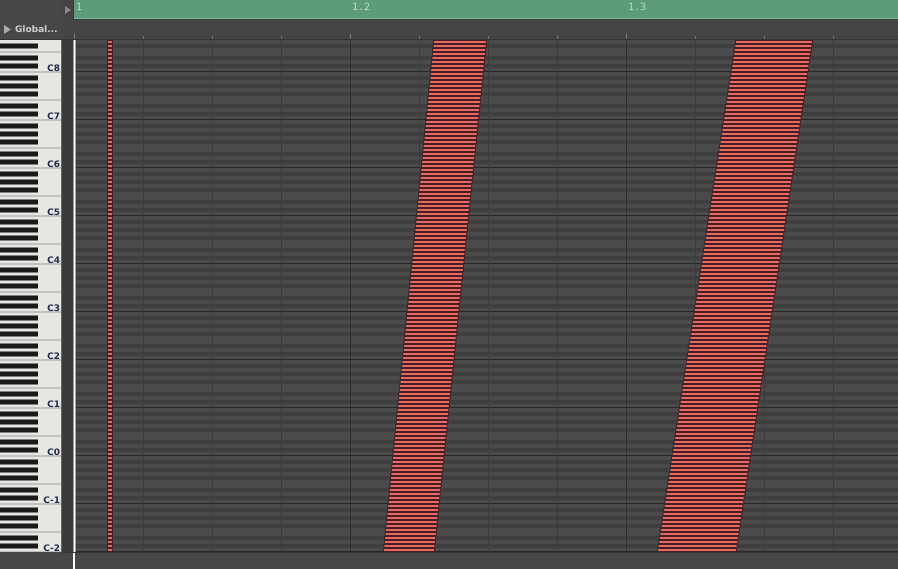 Image resolution: width=898 pixels, height=569 pixels. I want to click on octave-label: C-2, so click(51, 548).